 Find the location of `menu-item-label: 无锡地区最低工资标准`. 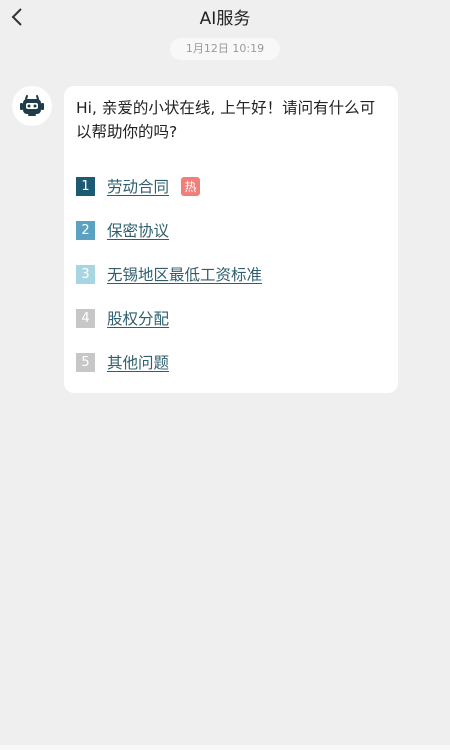

menu-item-label: 无锡地区最低工资标准 is located at coordinates (184, 274).